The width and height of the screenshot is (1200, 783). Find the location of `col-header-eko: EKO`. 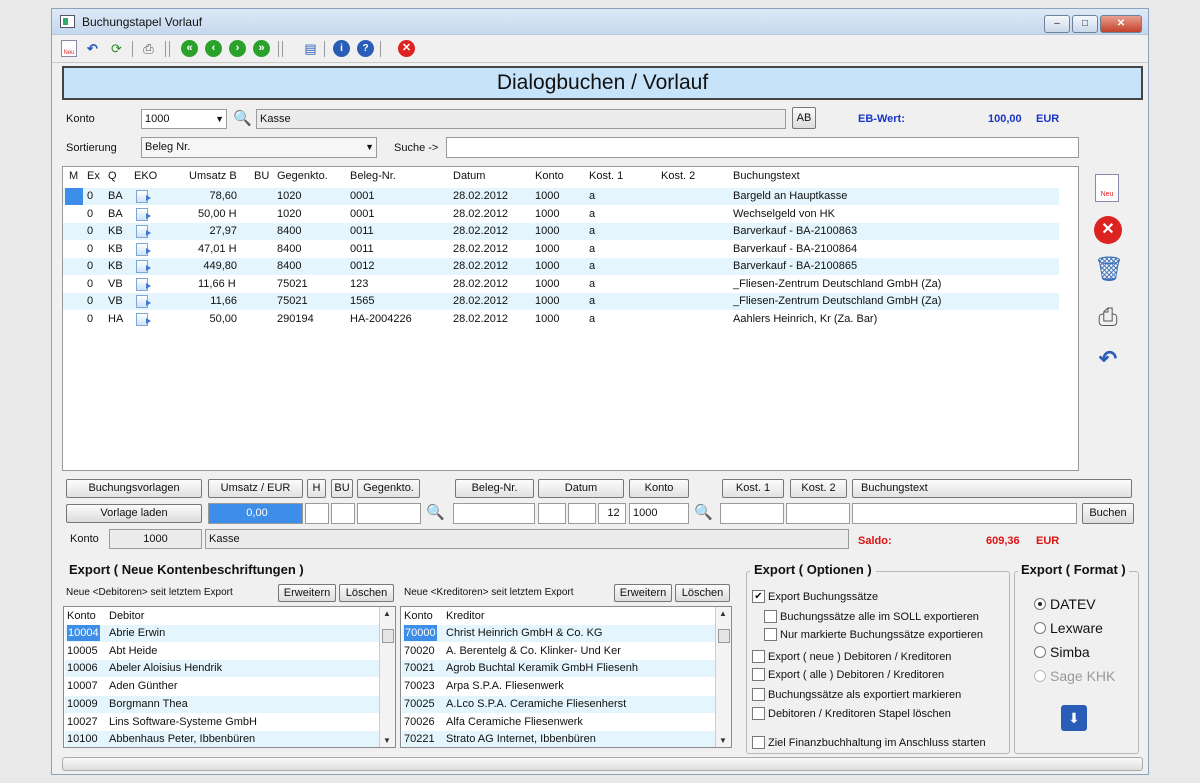

col-header-eko: EKO is located at coordinates (145, 176).